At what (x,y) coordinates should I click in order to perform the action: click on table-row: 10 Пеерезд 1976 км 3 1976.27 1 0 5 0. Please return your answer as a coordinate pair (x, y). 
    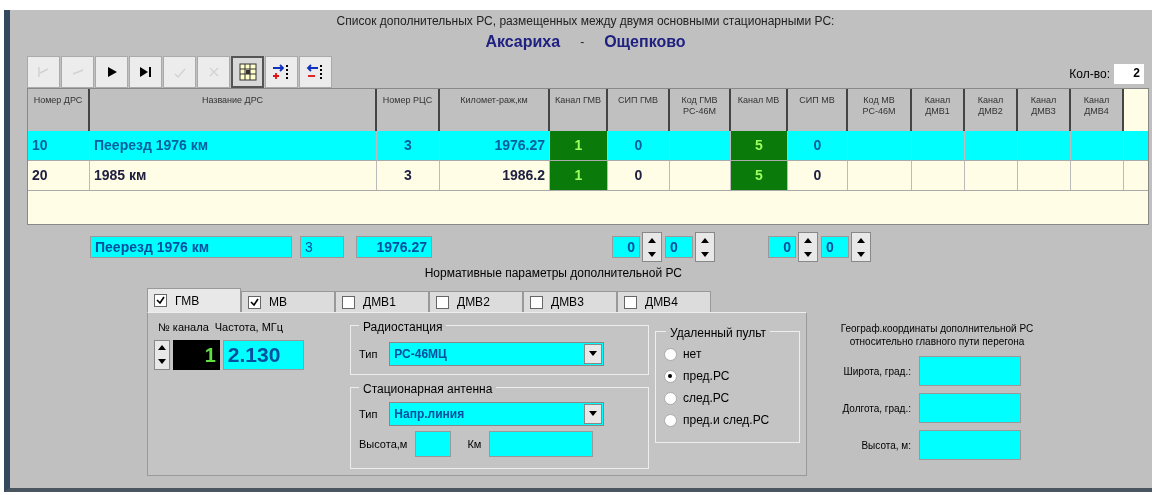
    Looking at the image, I should click on (588, 146).